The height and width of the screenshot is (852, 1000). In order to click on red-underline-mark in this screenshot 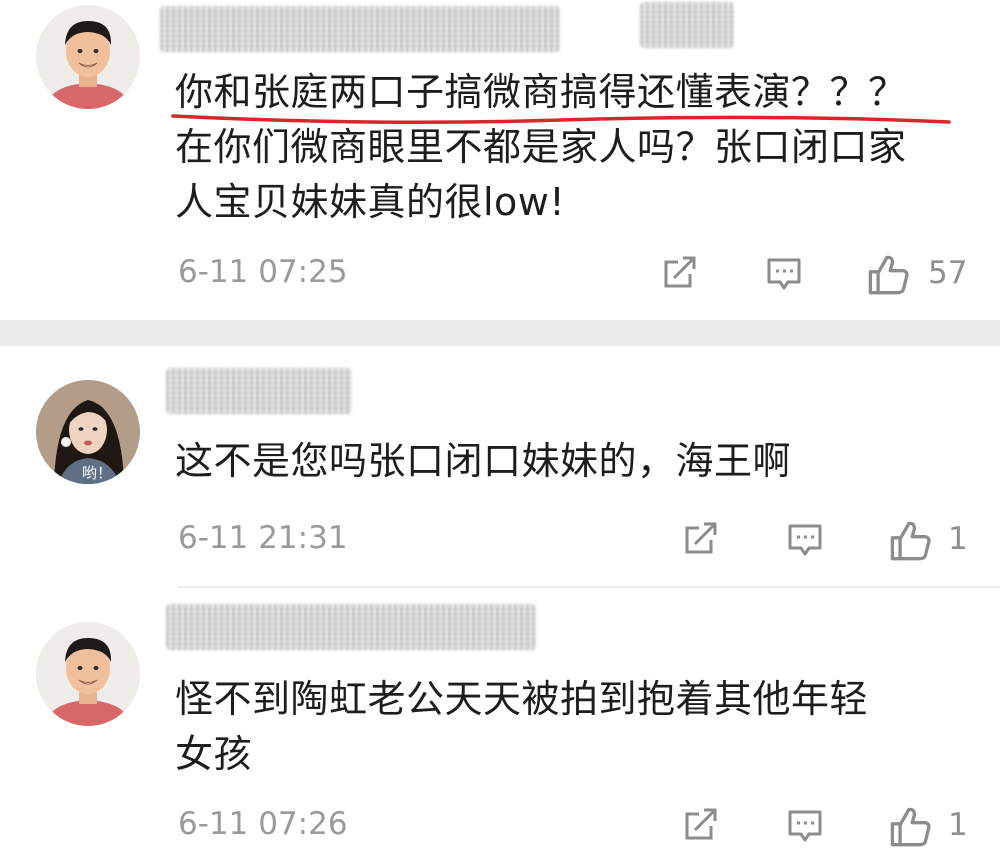, I will do `click(561, 119)`.